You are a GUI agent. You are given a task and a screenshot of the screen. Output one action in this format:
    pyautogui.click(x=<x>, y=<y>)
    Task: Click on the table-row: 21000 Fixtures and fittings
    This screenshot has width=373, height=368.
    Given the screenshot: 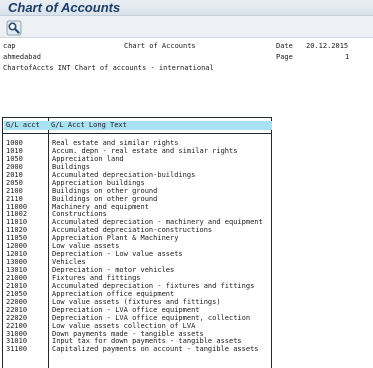 What is the action you would take?
    pyautogui.click(x=137, y=278)
    